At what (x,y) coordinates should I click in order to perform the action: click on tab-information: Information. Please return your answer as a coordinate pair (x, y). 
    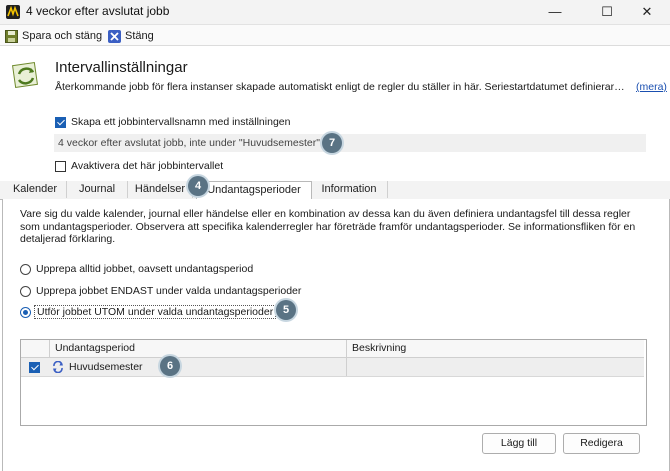
    Looking at the image, I should click on (349, 189).